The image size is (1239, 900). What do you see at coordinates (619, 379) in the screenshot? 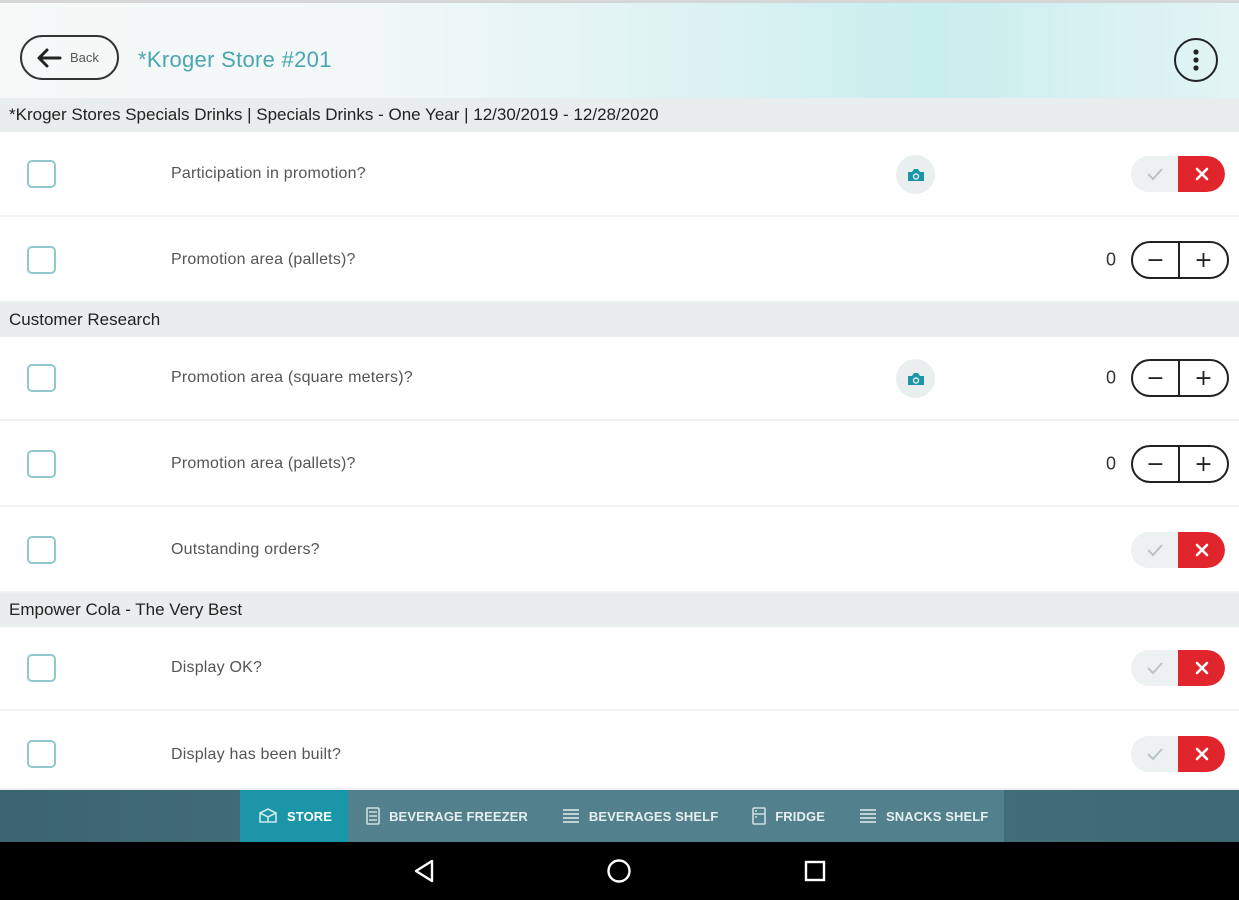
I see `question-row: Promotion area (square meters)? 0 − +` at bounding box center [619, 379].